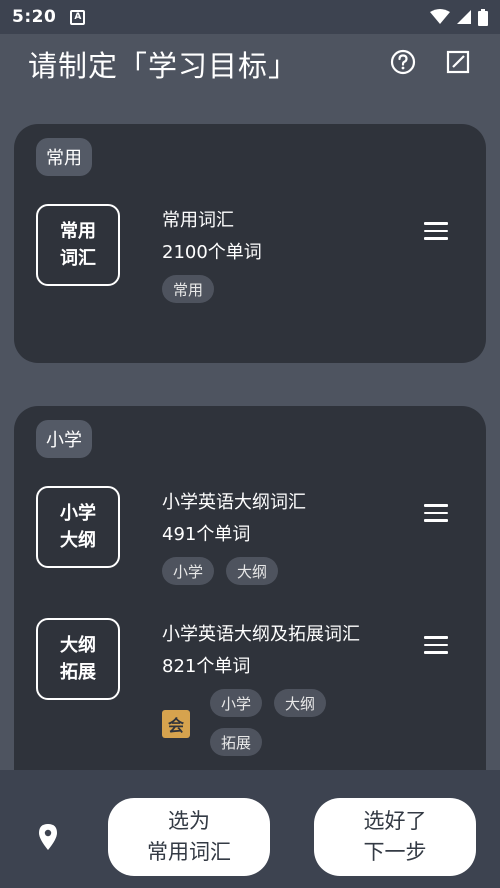 The height and width of the screenshot is (888, 500). What do you see at coordinates (189, 837) in the screenshot?
I see `set-common-vocab-button: 选为 常用词汇` at bounding box center [189, 837].